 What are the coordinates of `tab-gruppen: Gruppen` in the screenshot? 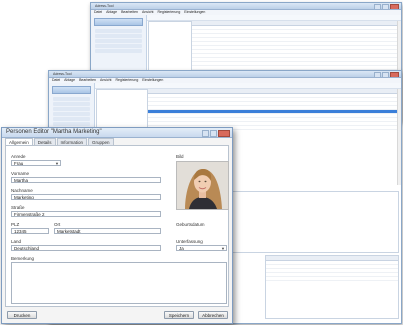 It's located at (101, 141).